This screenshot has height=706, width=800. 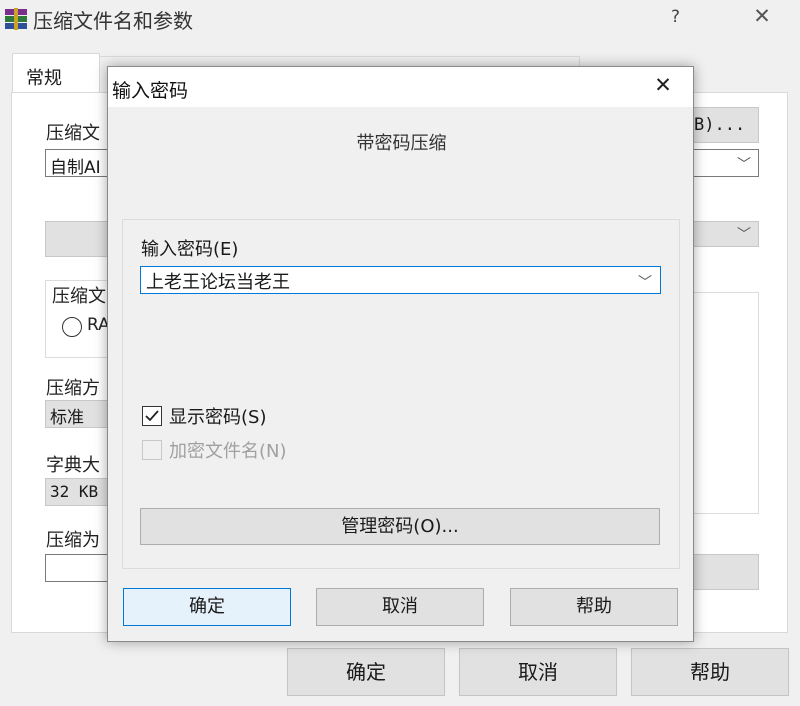 I want to click on compression-method-dropdown: 标准, so click(x=76, y=414).